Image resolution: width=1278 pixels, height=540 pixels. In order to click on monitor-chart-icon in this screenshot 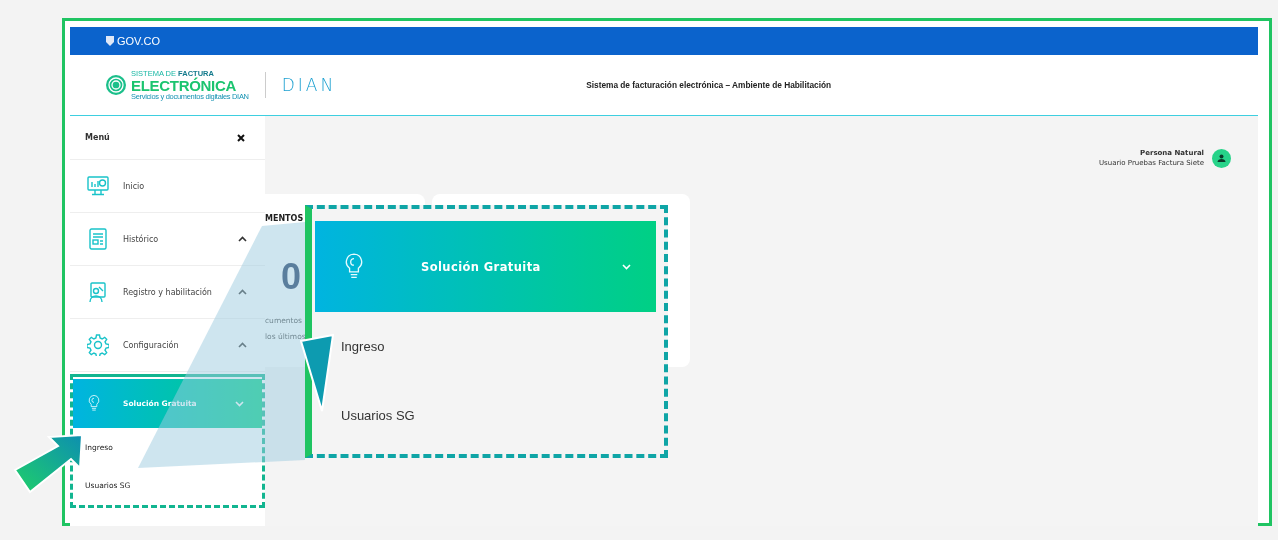, I will do `click(98, 186)`.